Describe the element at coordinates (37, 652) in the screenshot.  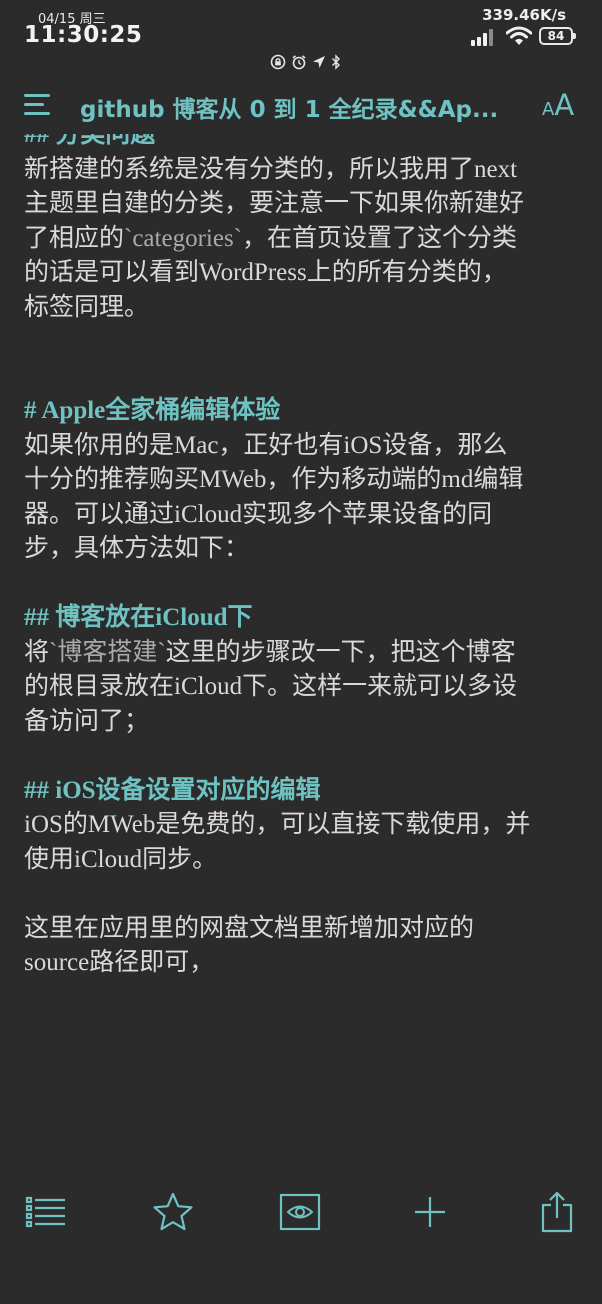
I see `paragraph-text: 将` at that location.